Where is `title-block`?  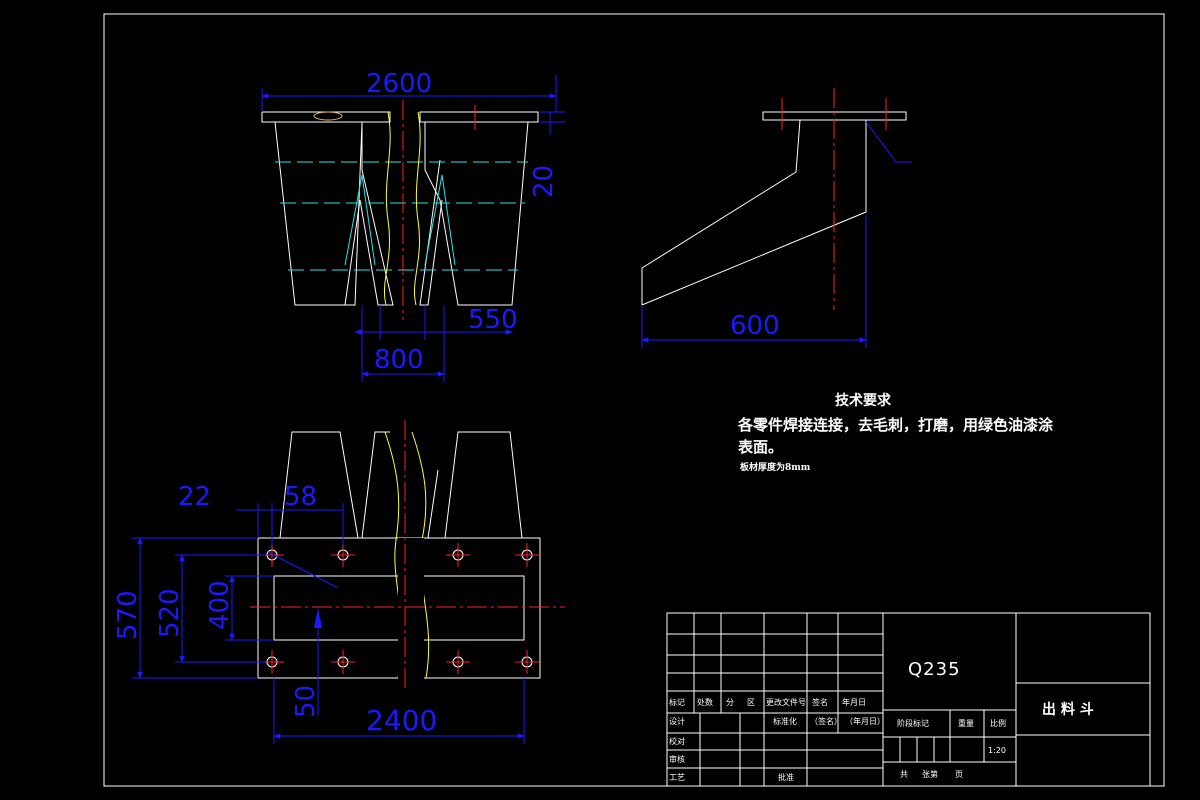 title-block is located at coordinates (908, 699).